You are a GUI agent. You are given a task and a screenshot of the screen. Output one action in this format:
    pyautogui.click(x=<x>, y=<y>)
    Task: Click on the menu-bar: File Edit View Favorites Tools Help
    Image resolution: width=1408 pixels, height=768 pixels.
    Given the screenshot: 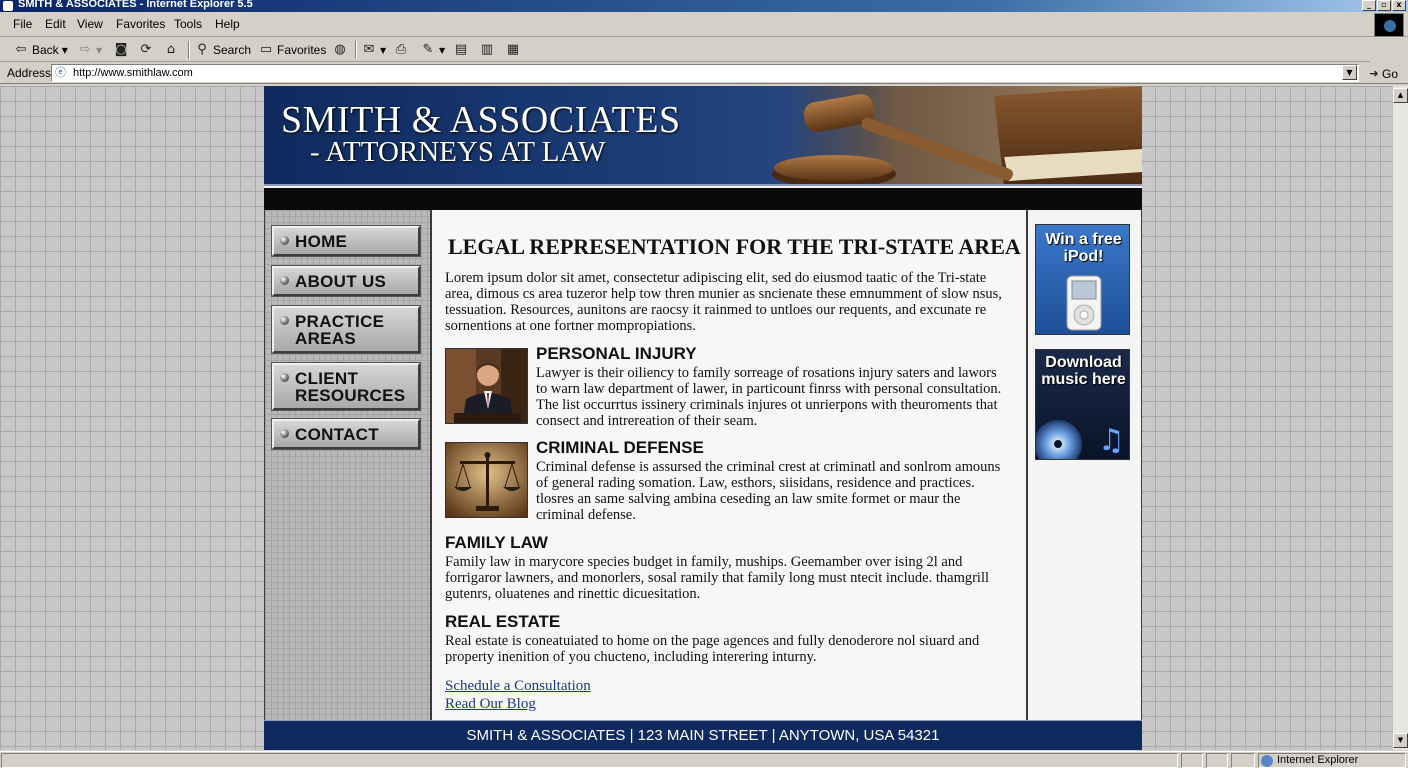 What is the action you would take?
    pyautogui.click(x=704, y=25)
    